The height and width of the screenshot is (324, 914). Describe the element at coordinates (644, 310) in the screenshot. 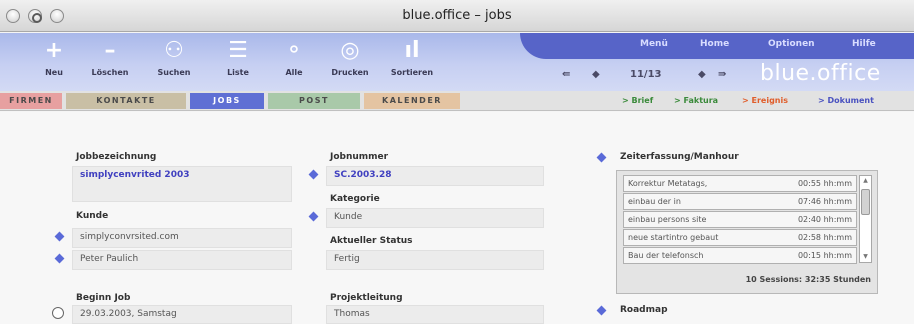

I see `roadmap-label: Roadmap` at that location.